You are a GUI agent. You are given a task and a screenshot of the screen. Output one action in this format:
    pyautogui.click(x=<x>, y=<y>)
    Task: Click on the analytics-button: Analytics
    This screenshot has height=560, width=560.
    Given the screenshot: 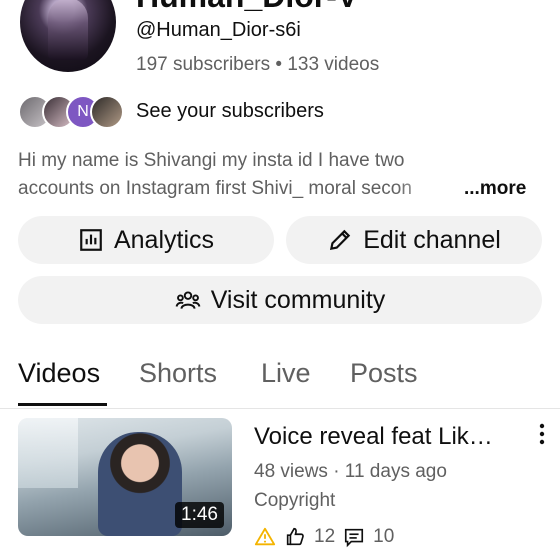 What is the action you would take?
    pyautogui.click(x=146, y=240)
    